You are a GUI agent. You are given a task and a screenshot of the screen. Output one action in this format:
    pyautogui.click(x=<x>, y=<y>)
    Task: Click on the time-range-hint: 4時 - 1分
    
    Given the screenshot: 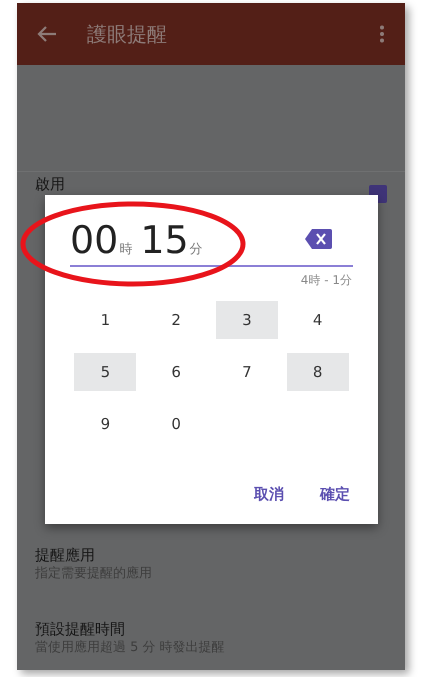 What is the action you would take?
    pyautogui.click(x=326, y=280)
    